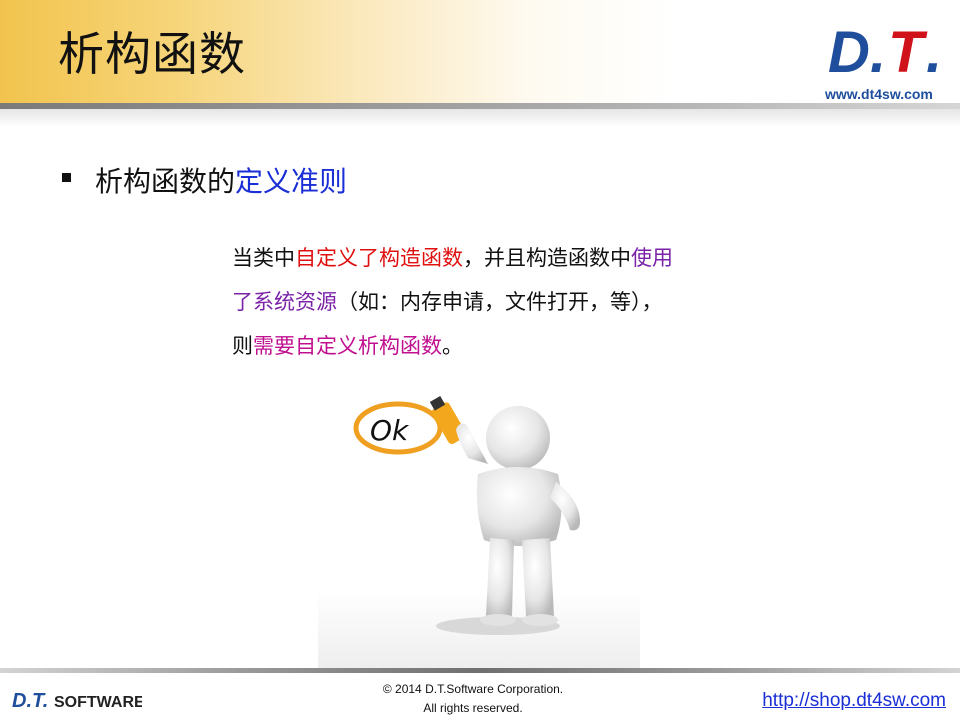 The width and height of the screenshot is (960, 720). I want to click on ok-figure-illustration: Ok, so click(479, 531).